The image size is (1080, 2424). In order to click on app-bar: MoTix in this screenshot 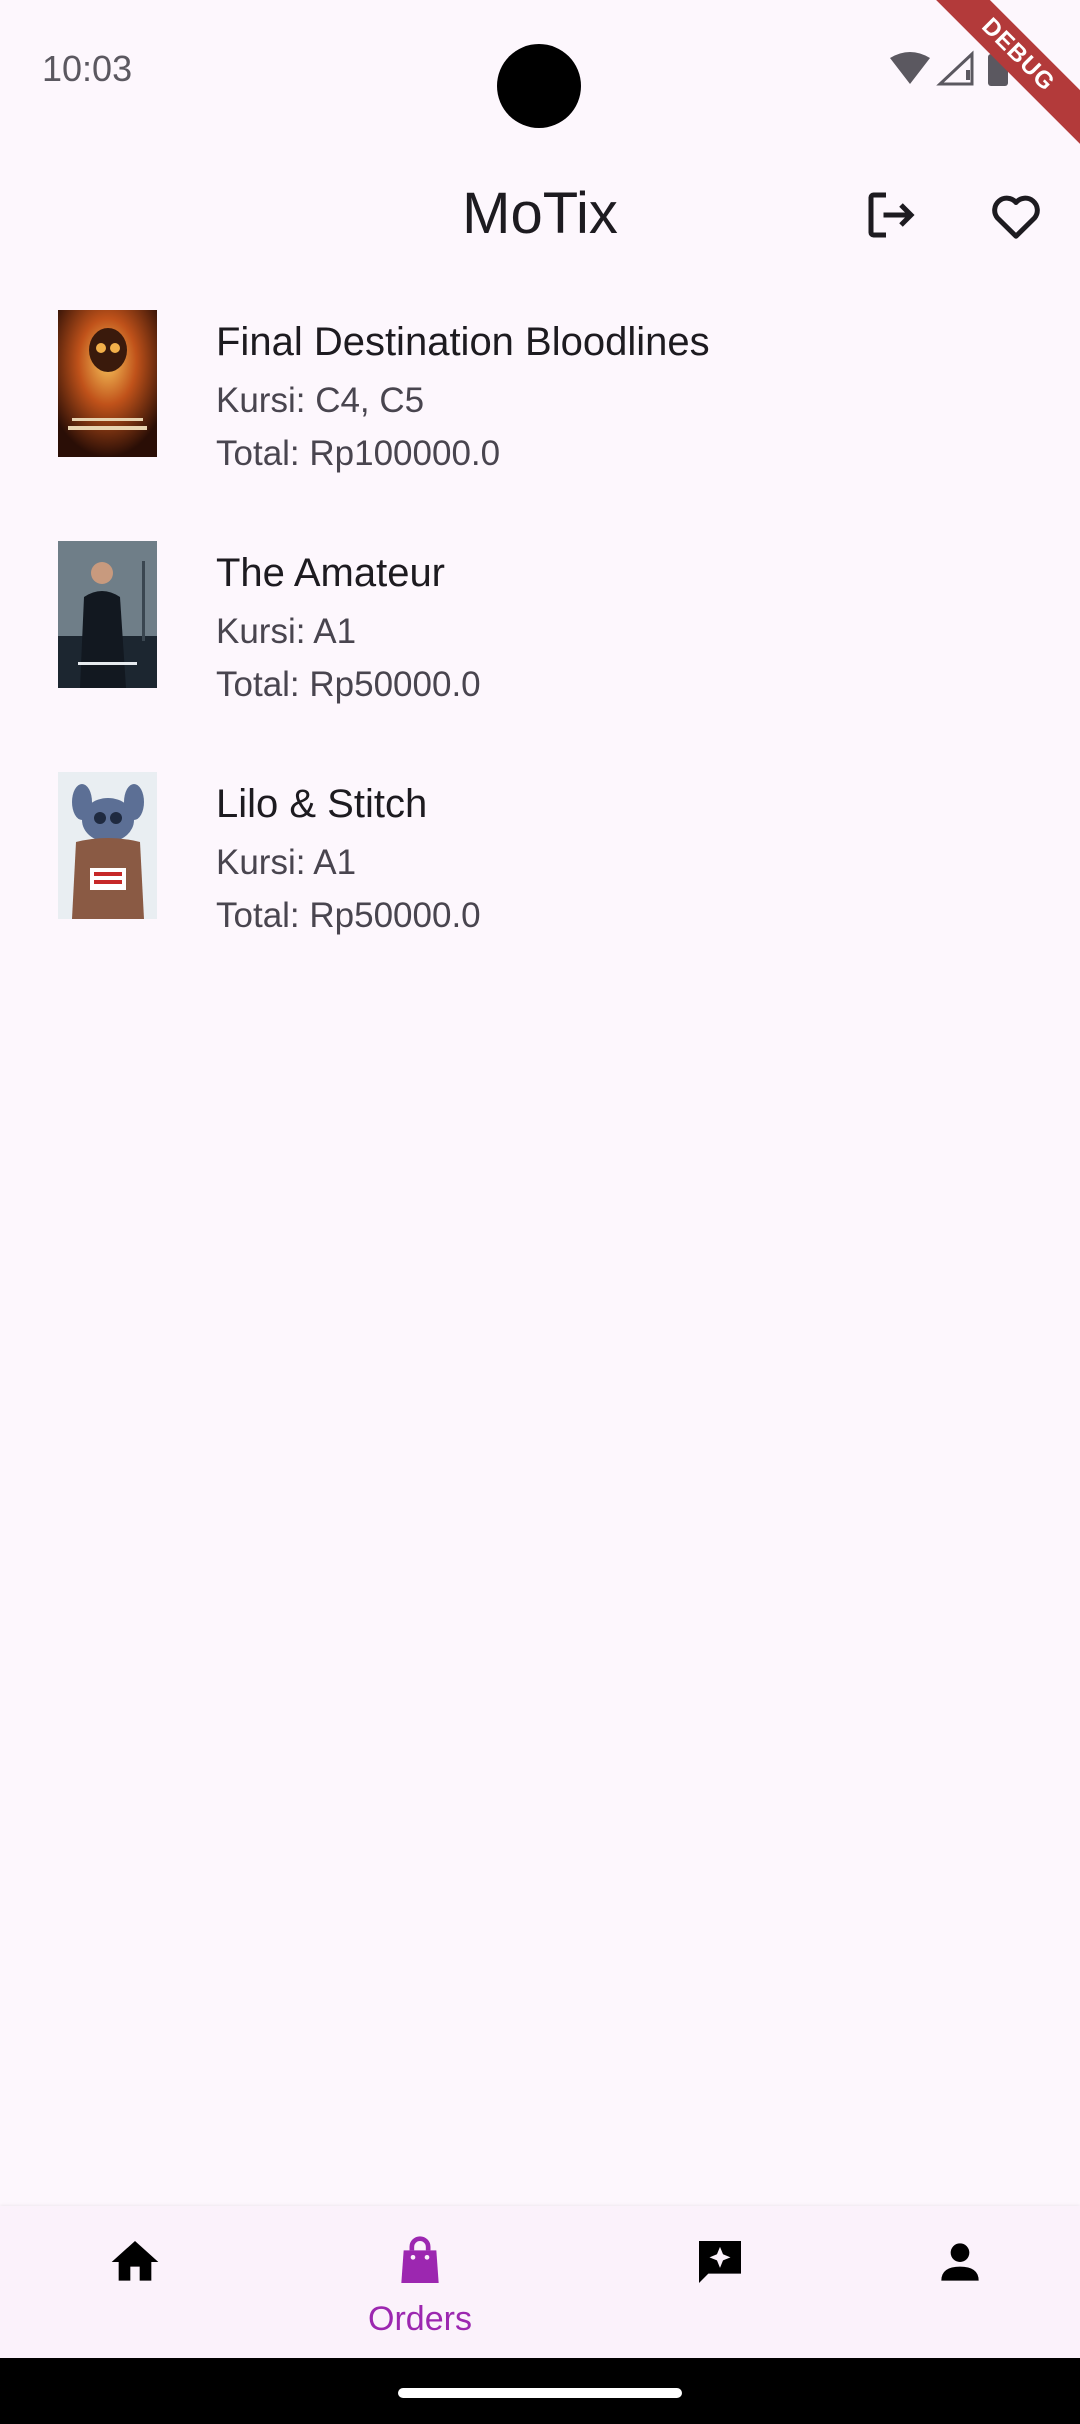, I will do `click(540, 215)`.